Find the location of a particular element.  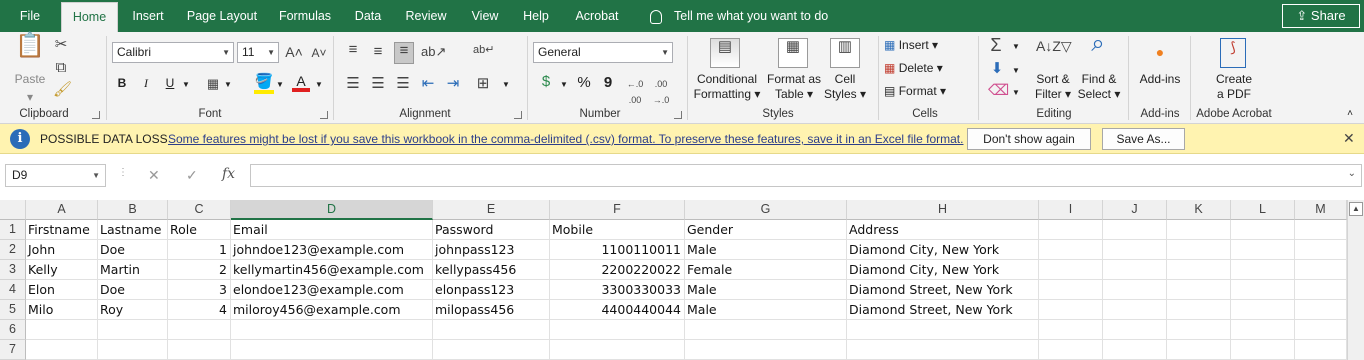

column-header: G is located at coordinates (766, 210).